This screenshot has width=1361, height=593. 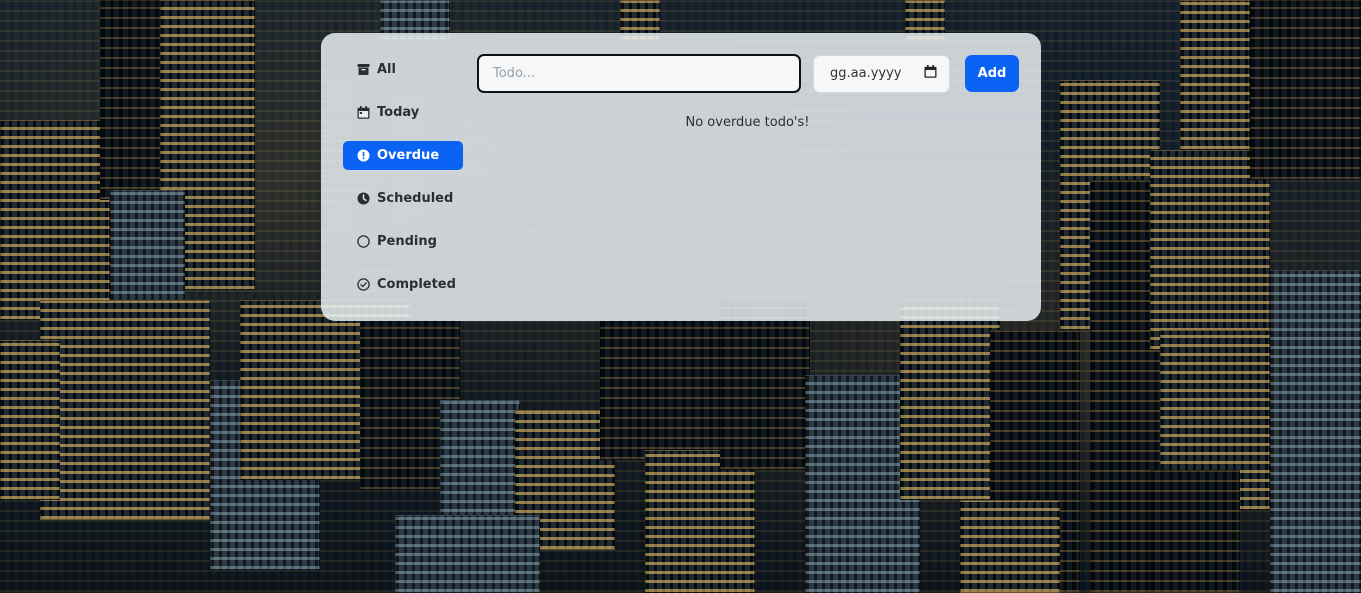 I want to click on date-placeholder: gg.aa.yyyy, so click(x=866, y=73).